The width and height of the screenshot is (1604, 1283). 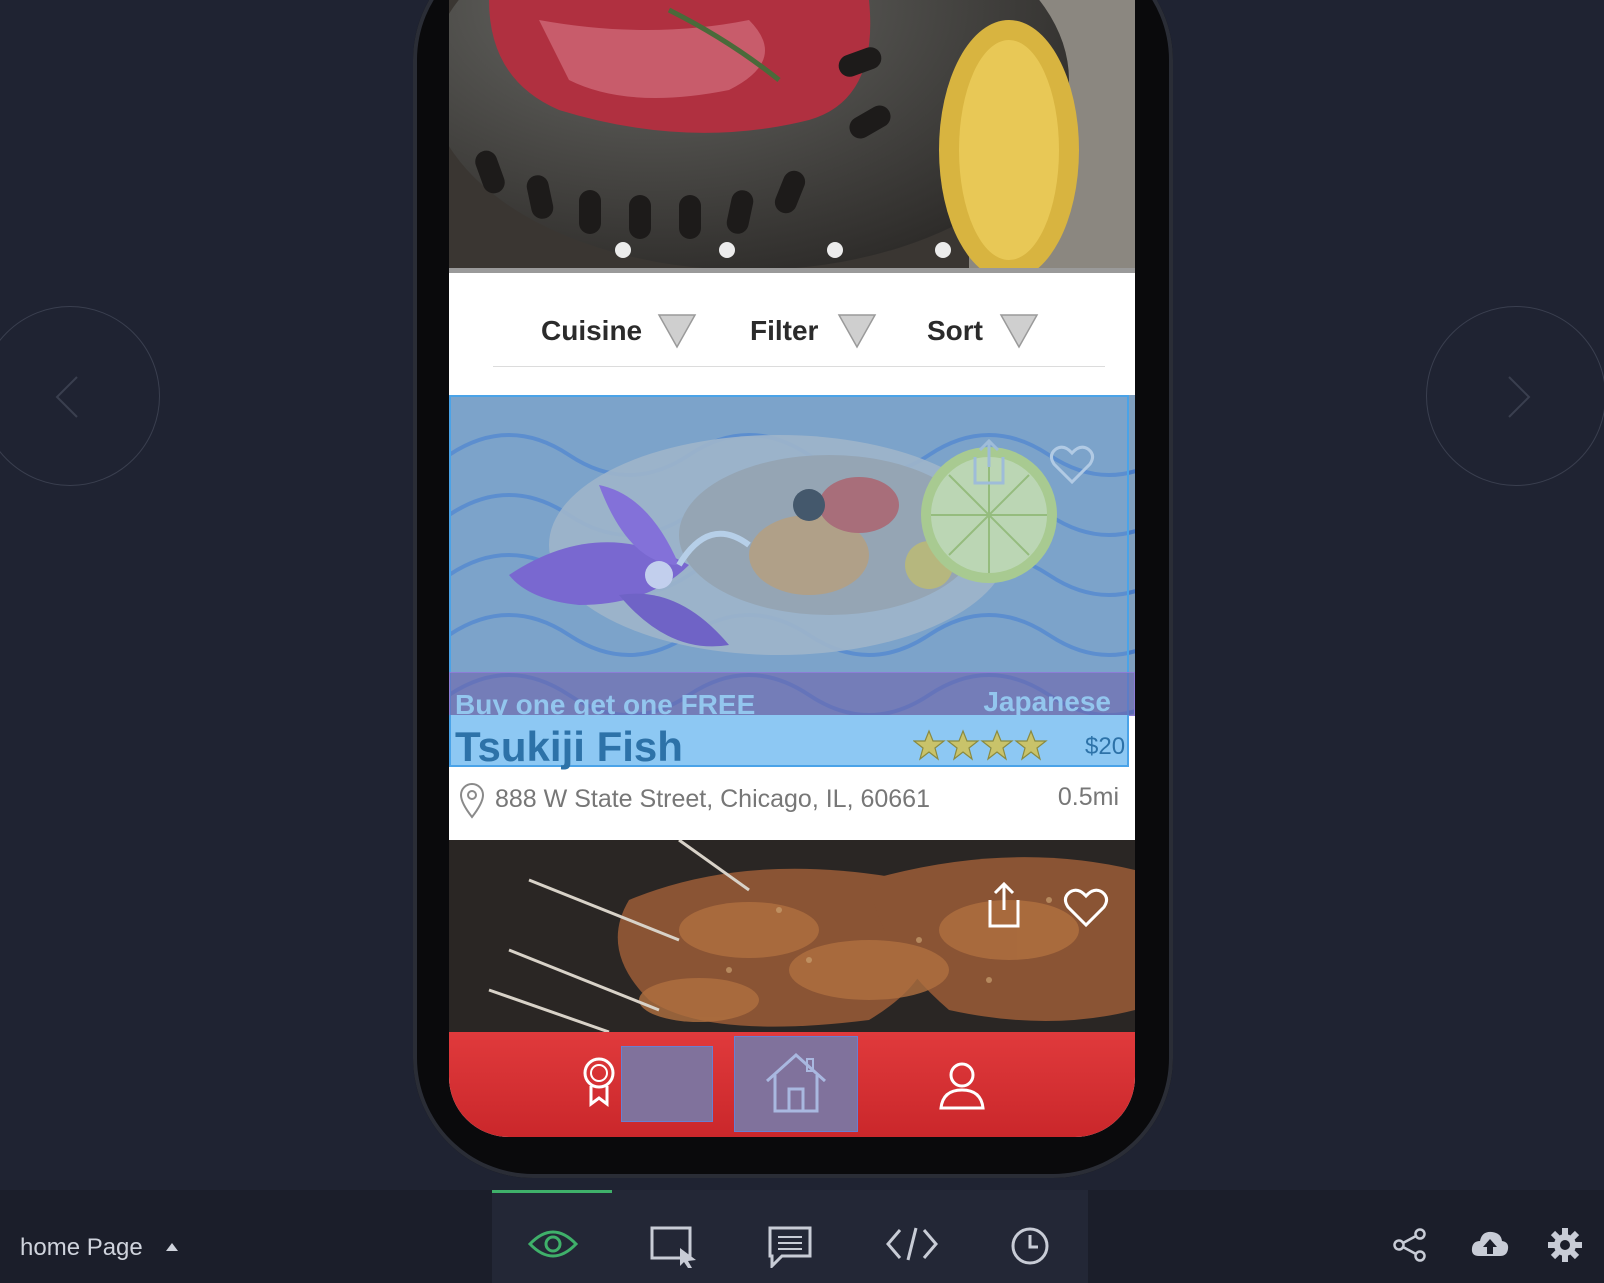 I want to click on tab-bar, so click(x=792, y=1084).